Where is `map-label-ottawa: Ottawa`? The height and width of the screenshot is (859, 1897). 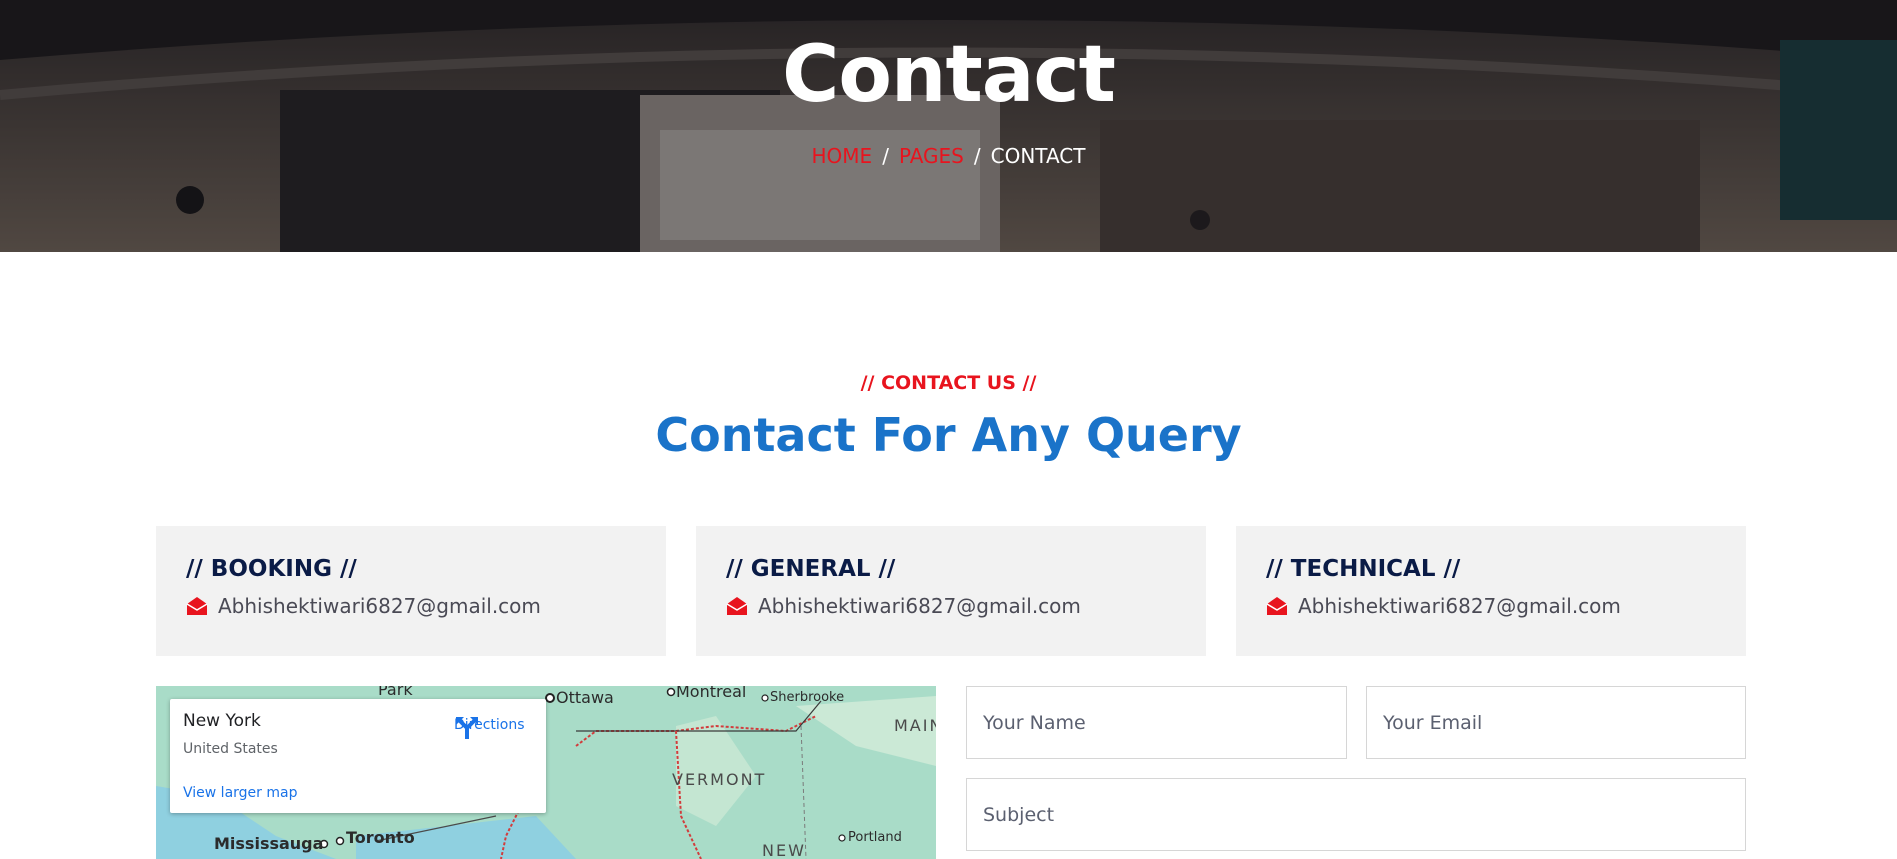
map-label-ottawa: Ottawa is located at coordinates (585, 697).